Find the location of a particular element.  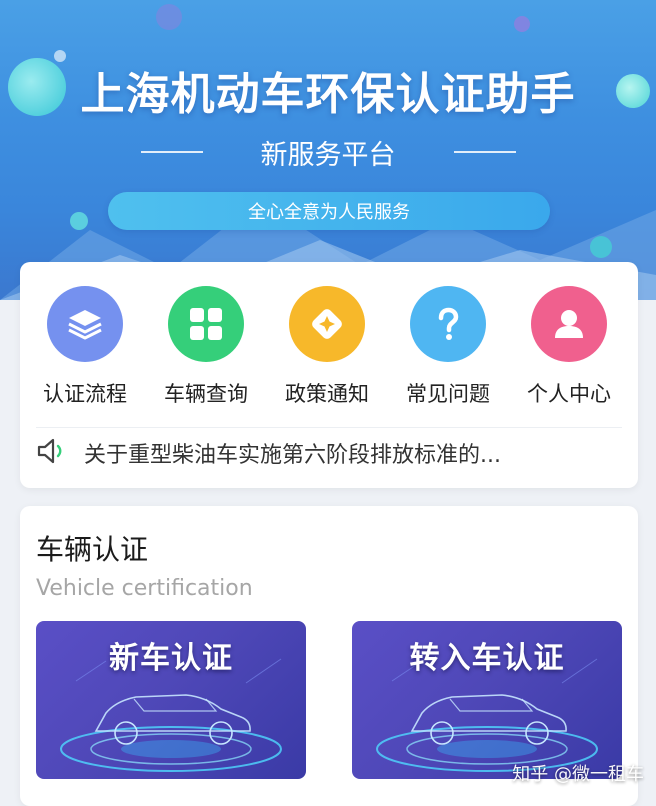

user-icon is located at coordinates (569, 324).